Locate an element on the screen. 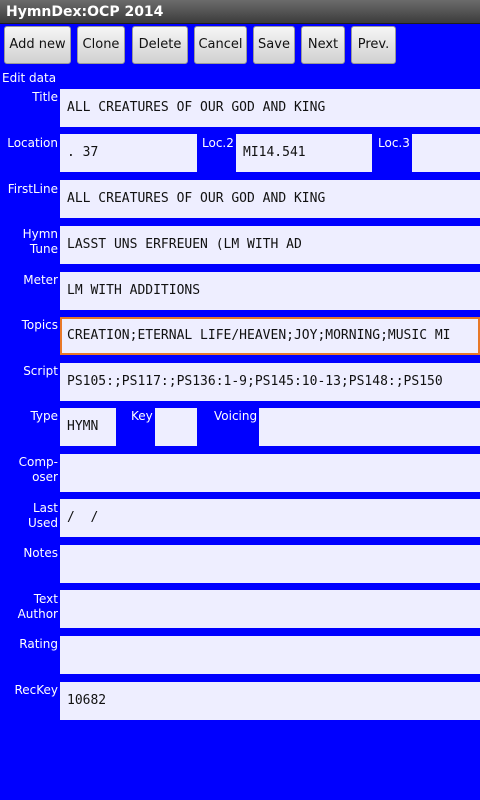 Image resolution: width=480 pixels, height=800 pixels. script-label: Script is located at coordinates (40, 371).